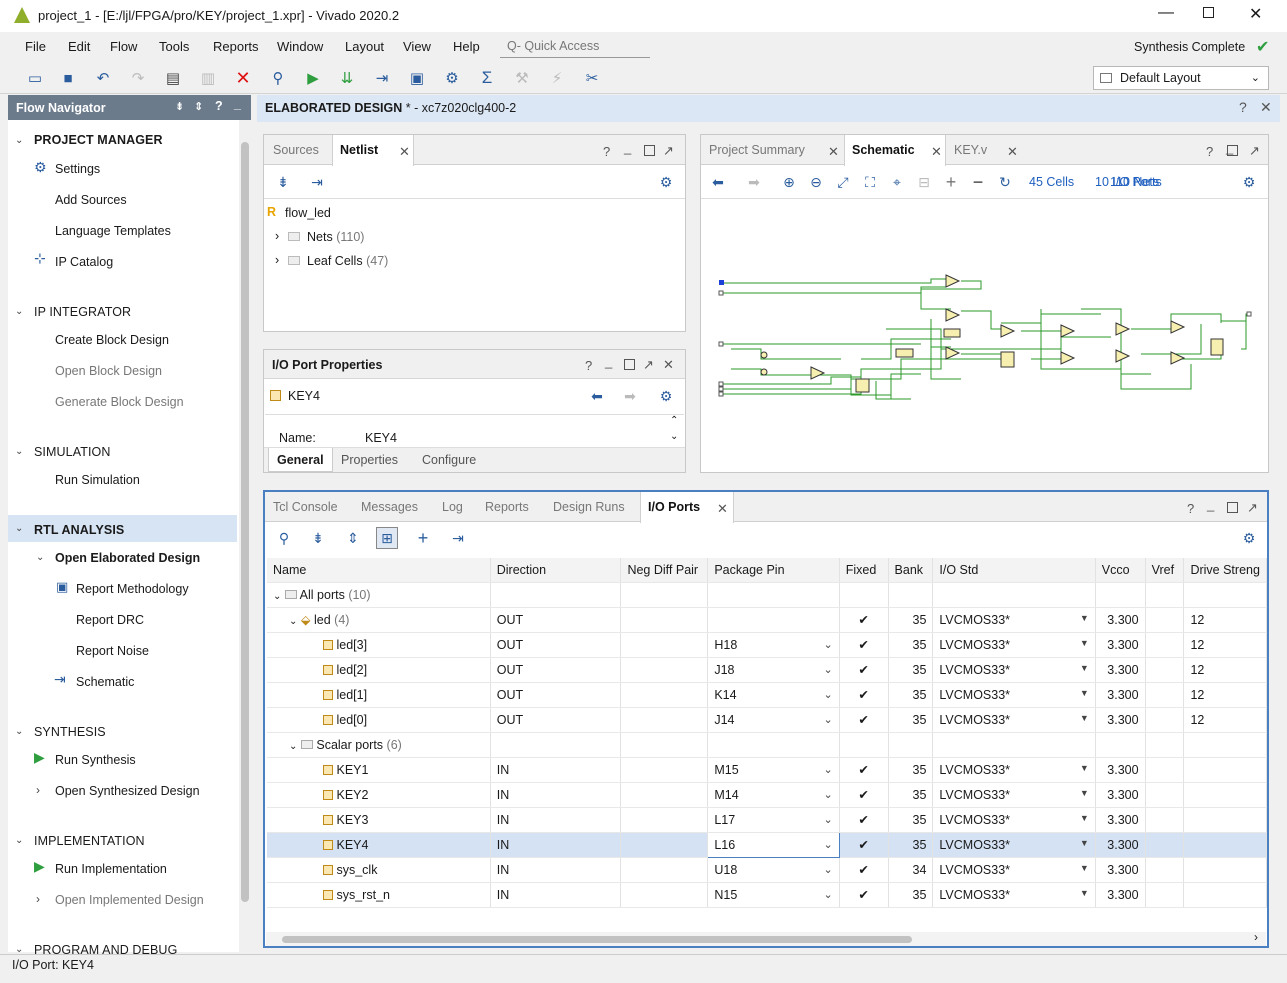 The height and width of the screenshot is (983, 1287). What do you see at coordinates (970, 150) in the screenshot?
I see `tab-key-v: KEY.v` at bounding box center [970, 150].